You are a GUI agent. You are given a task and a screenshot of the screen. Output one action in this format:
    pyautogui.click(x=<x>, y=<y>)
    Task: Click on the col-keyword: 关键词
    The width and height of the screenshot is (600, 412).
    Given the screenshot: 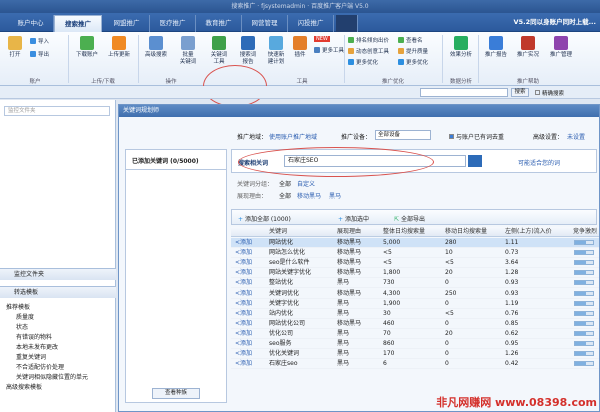 What is the action you would take?
    pyautogui.click(x=278, y=232)
    